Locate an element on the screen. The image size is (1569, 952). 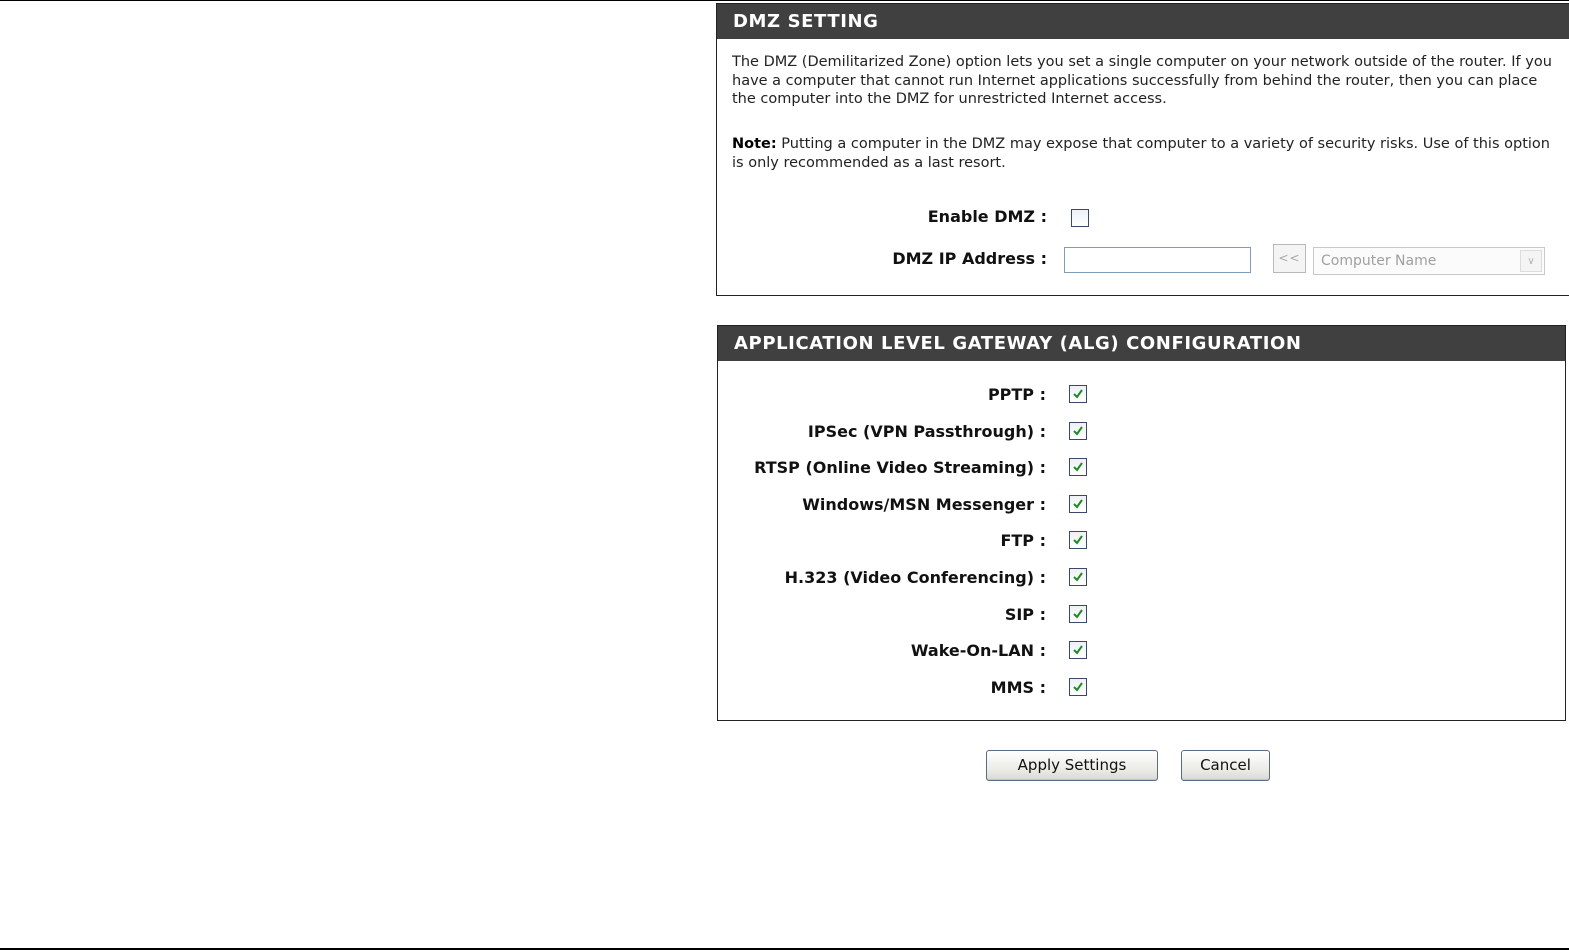
alg-row: Windows/MSN Messenger : is located at coordinates (1142, 505).